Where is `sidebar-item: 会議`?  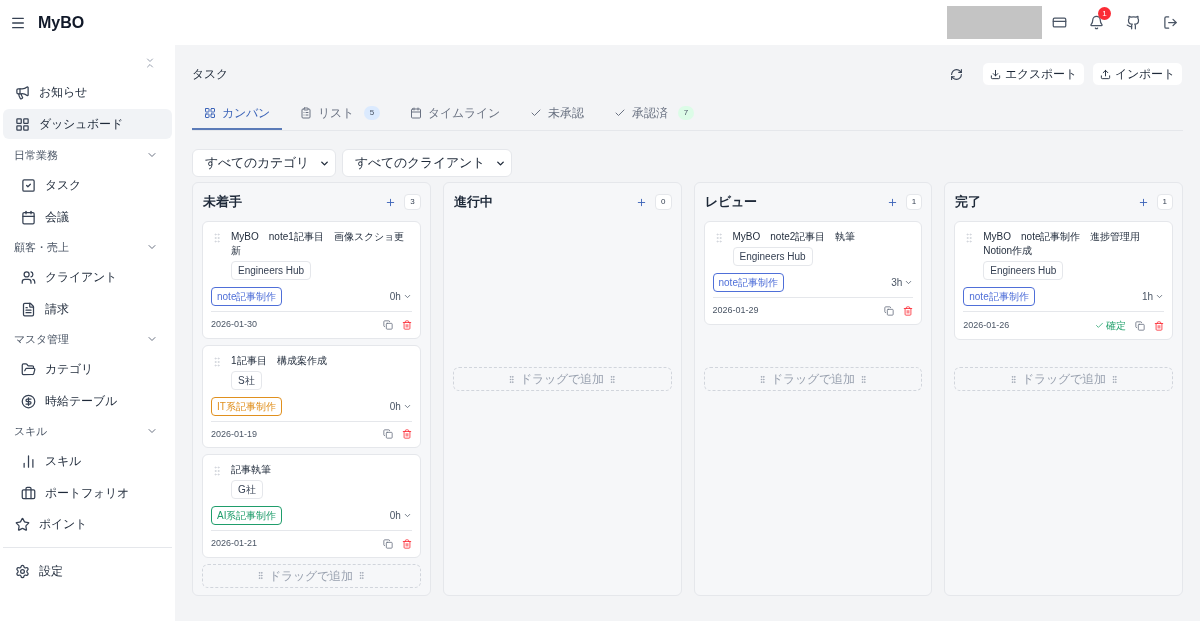 sidebar-item: 会議 is located at coordinates (87, 217).